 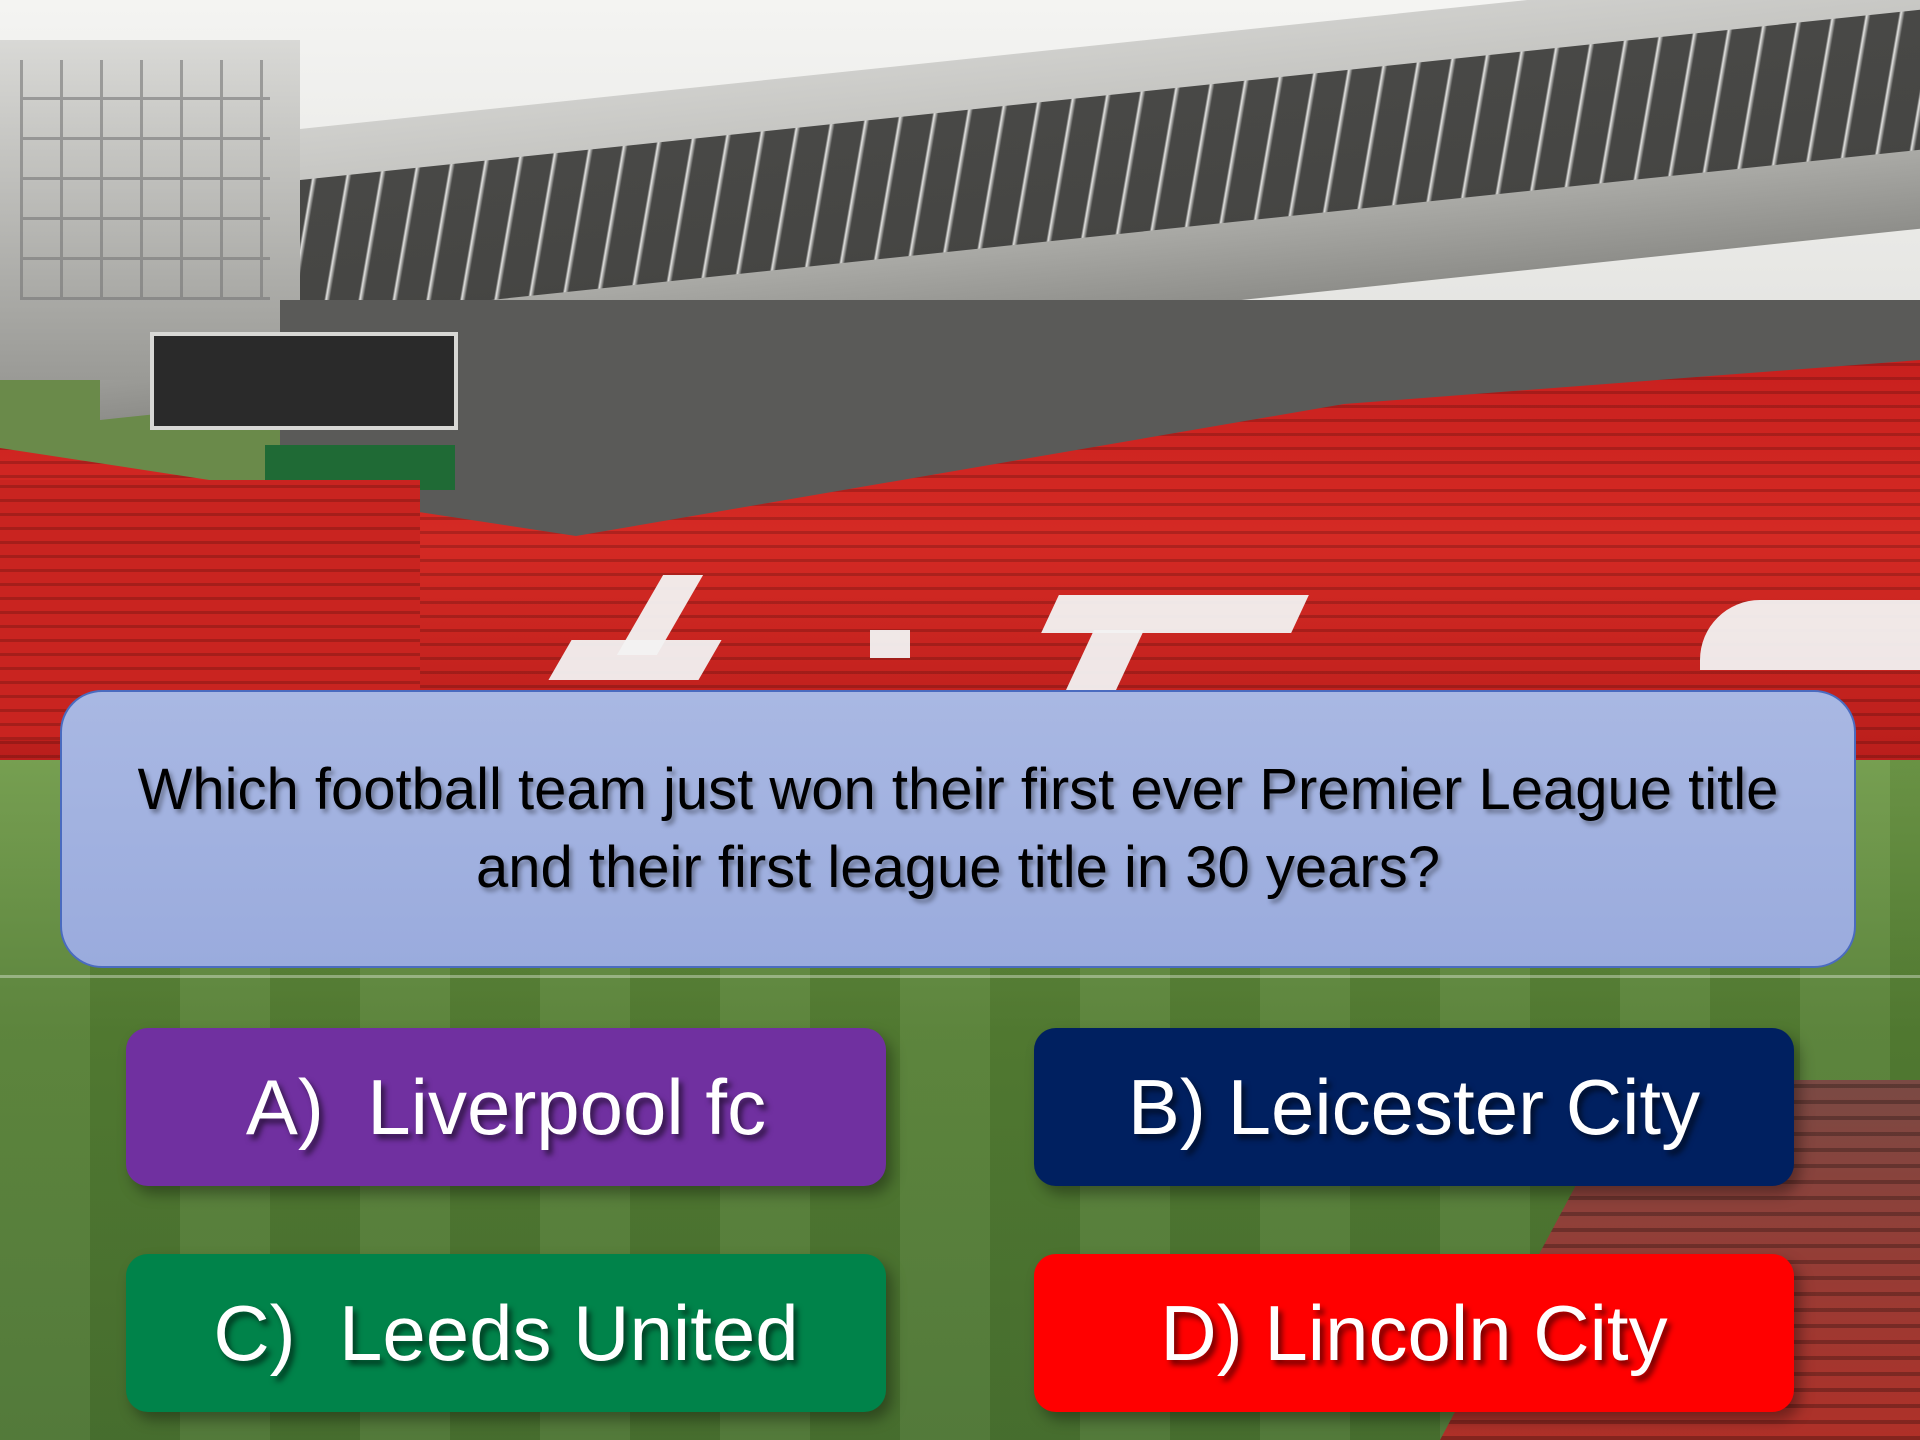 I want to click on answer-b-label: B) Leicester City, so click(x=1414, y=1106).